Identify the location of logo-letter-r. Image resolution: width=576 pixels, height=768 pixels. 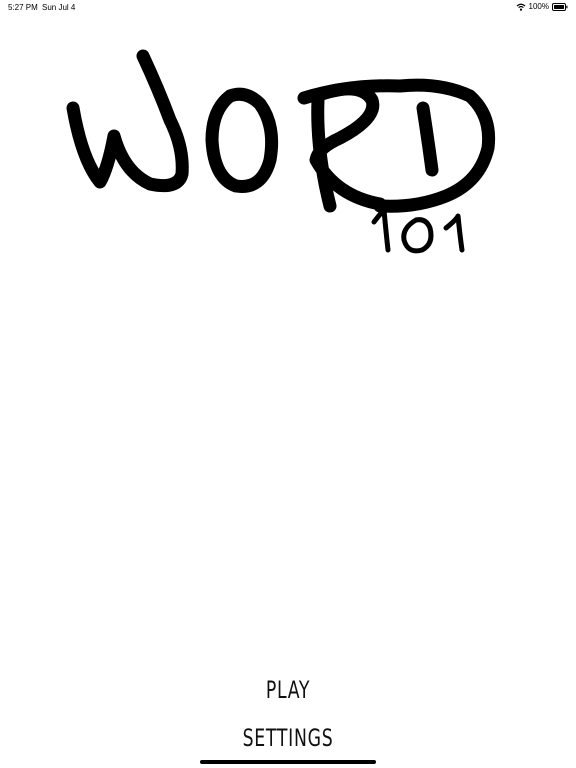
(348, 147).